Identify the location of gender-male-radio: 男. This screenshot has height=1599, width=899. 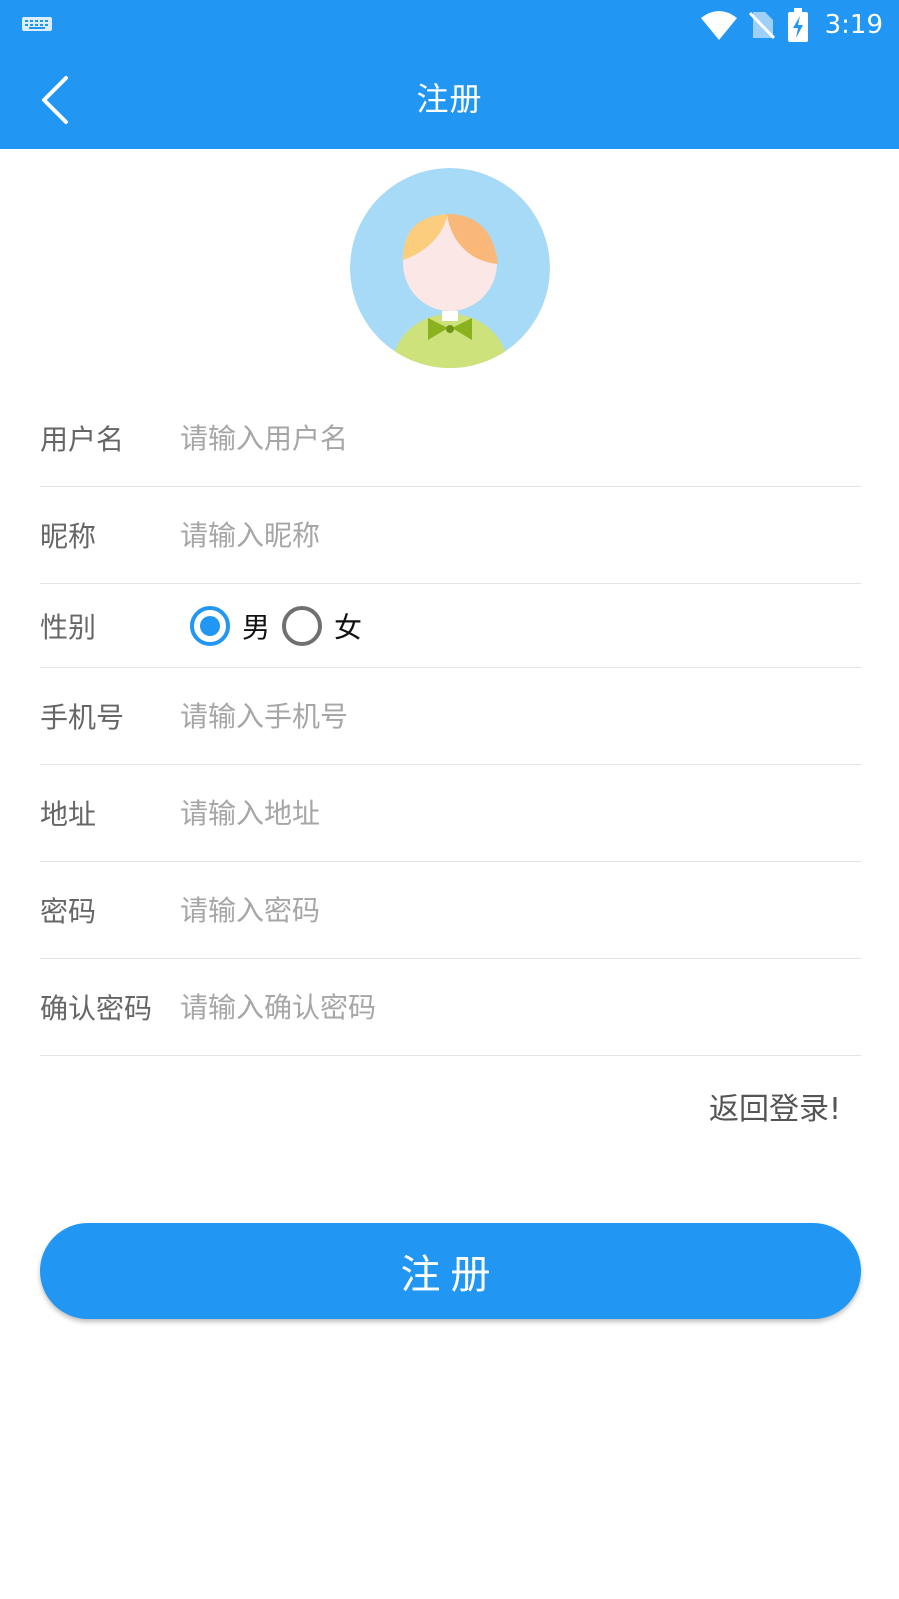
(236, 625).